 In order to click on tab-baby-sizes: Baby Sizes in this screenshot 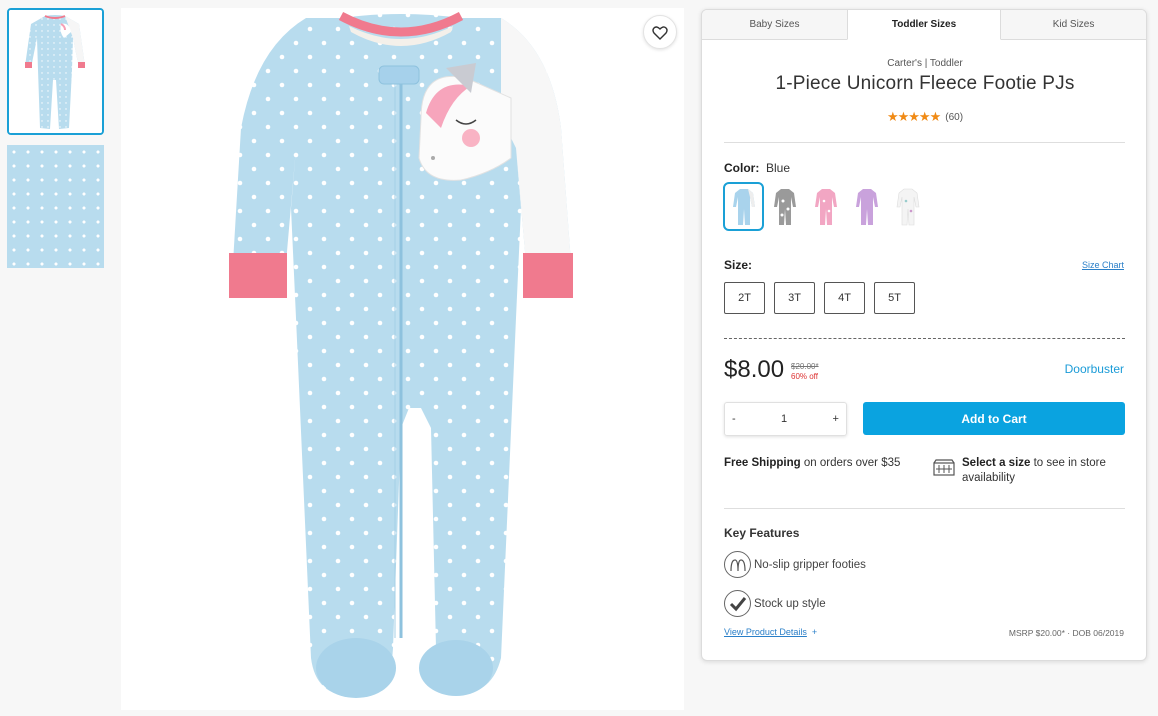, I will do `click(774, 24)`.